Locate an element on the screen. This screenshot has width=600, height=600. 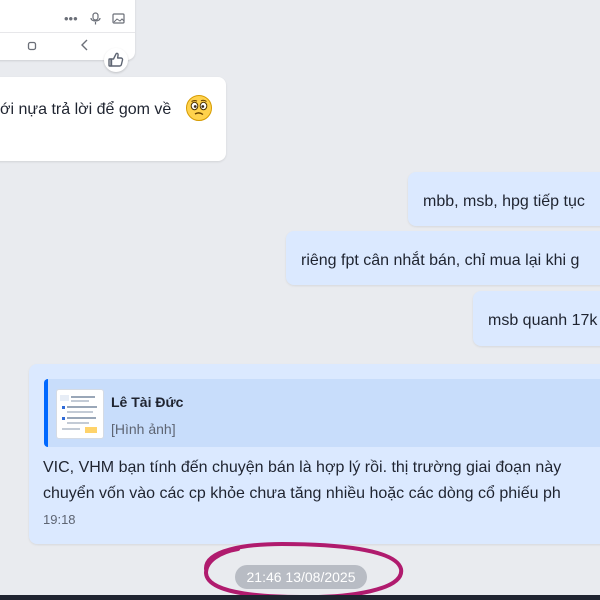
back-icon is located at coordinates (85, 46).